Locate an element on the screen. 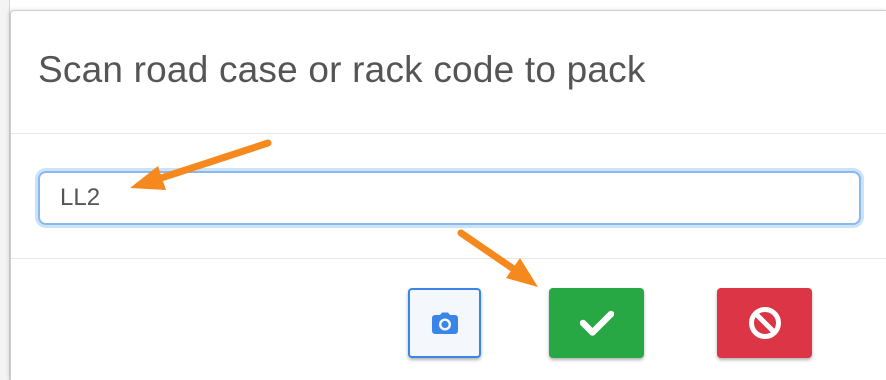  modal-title: Scan road case or rack code to pack is located at coordinates (342, 69).